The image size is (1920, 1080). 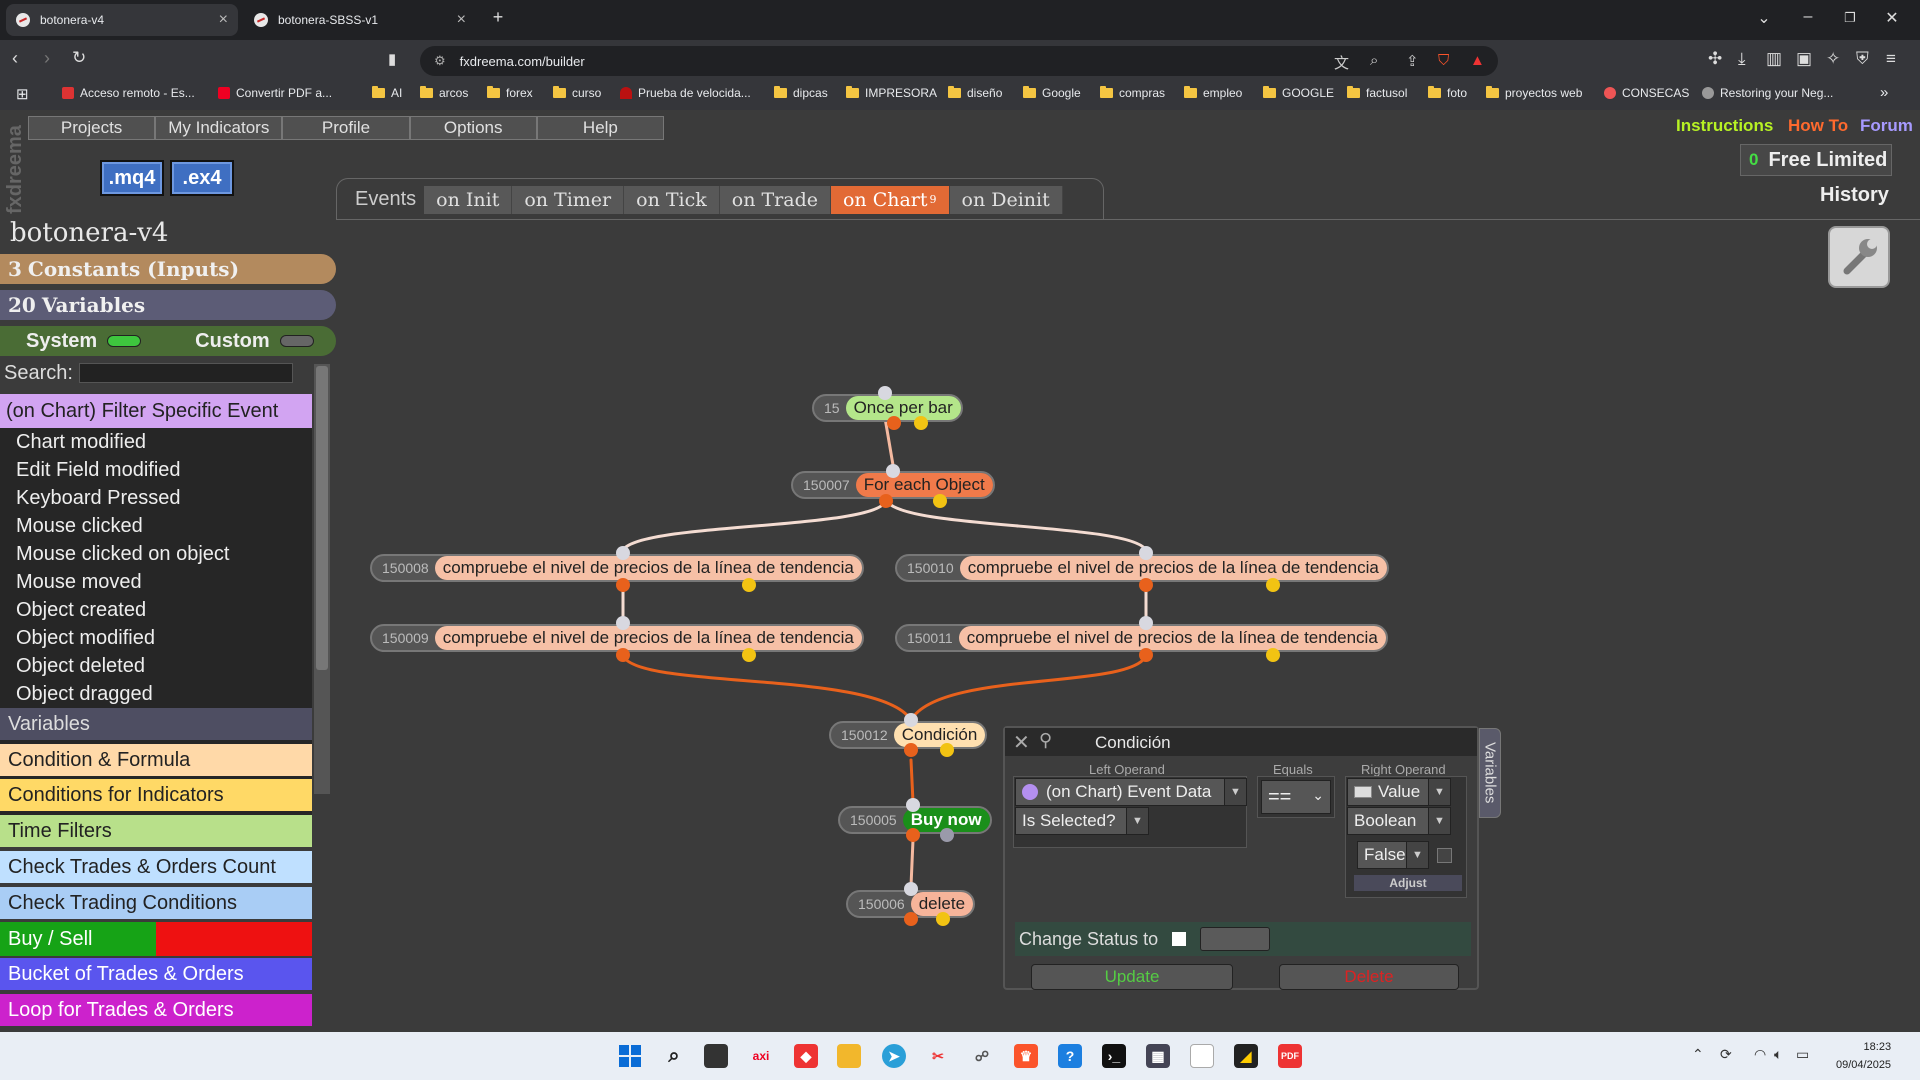 What do you see at coordinates (1070, 1056) in the screenshot?
I see `quickassist-icon: ?` at bounding box center [1070, 1056].